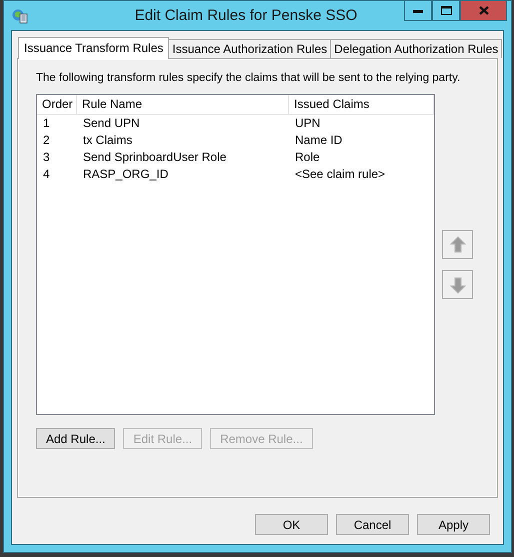  What do you see at coordinates (291, 524) in the screenshot?
I see `dialog-button: OK` at bounding box center [291, 524].